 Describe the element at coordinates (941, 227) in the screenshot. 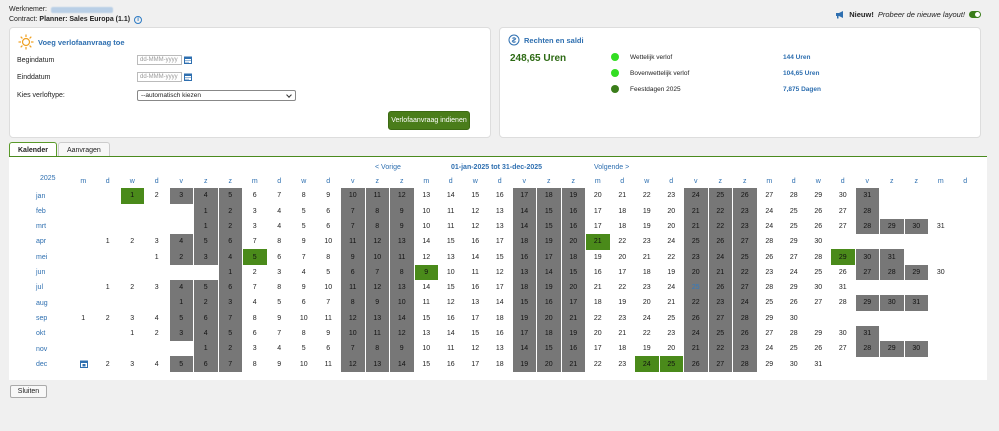

I see `calendar-day: 31` at that location.